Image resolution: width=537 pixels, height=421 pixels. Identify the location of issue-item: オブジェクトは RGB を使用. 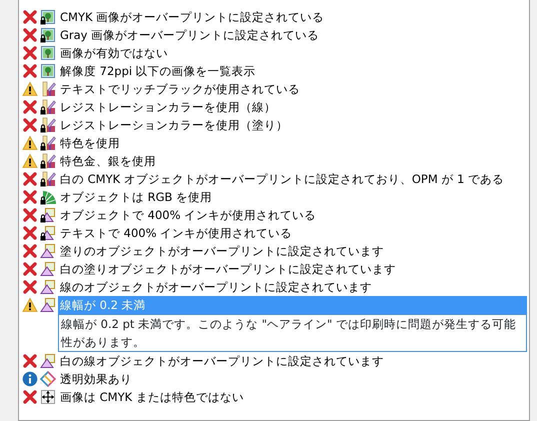
(292, 197).